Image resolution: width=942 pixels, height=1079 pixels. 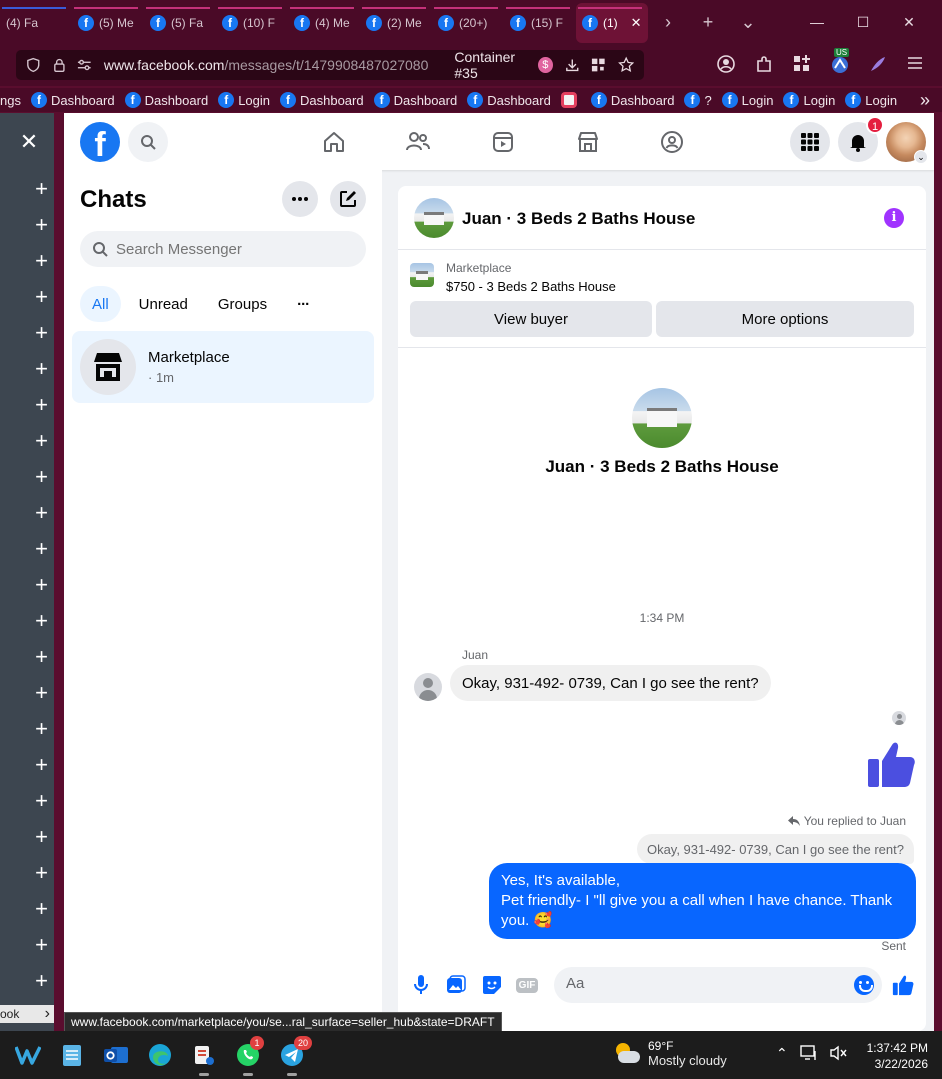 I want to click on browser-tab: f (20+), so click(x=468, y=23).